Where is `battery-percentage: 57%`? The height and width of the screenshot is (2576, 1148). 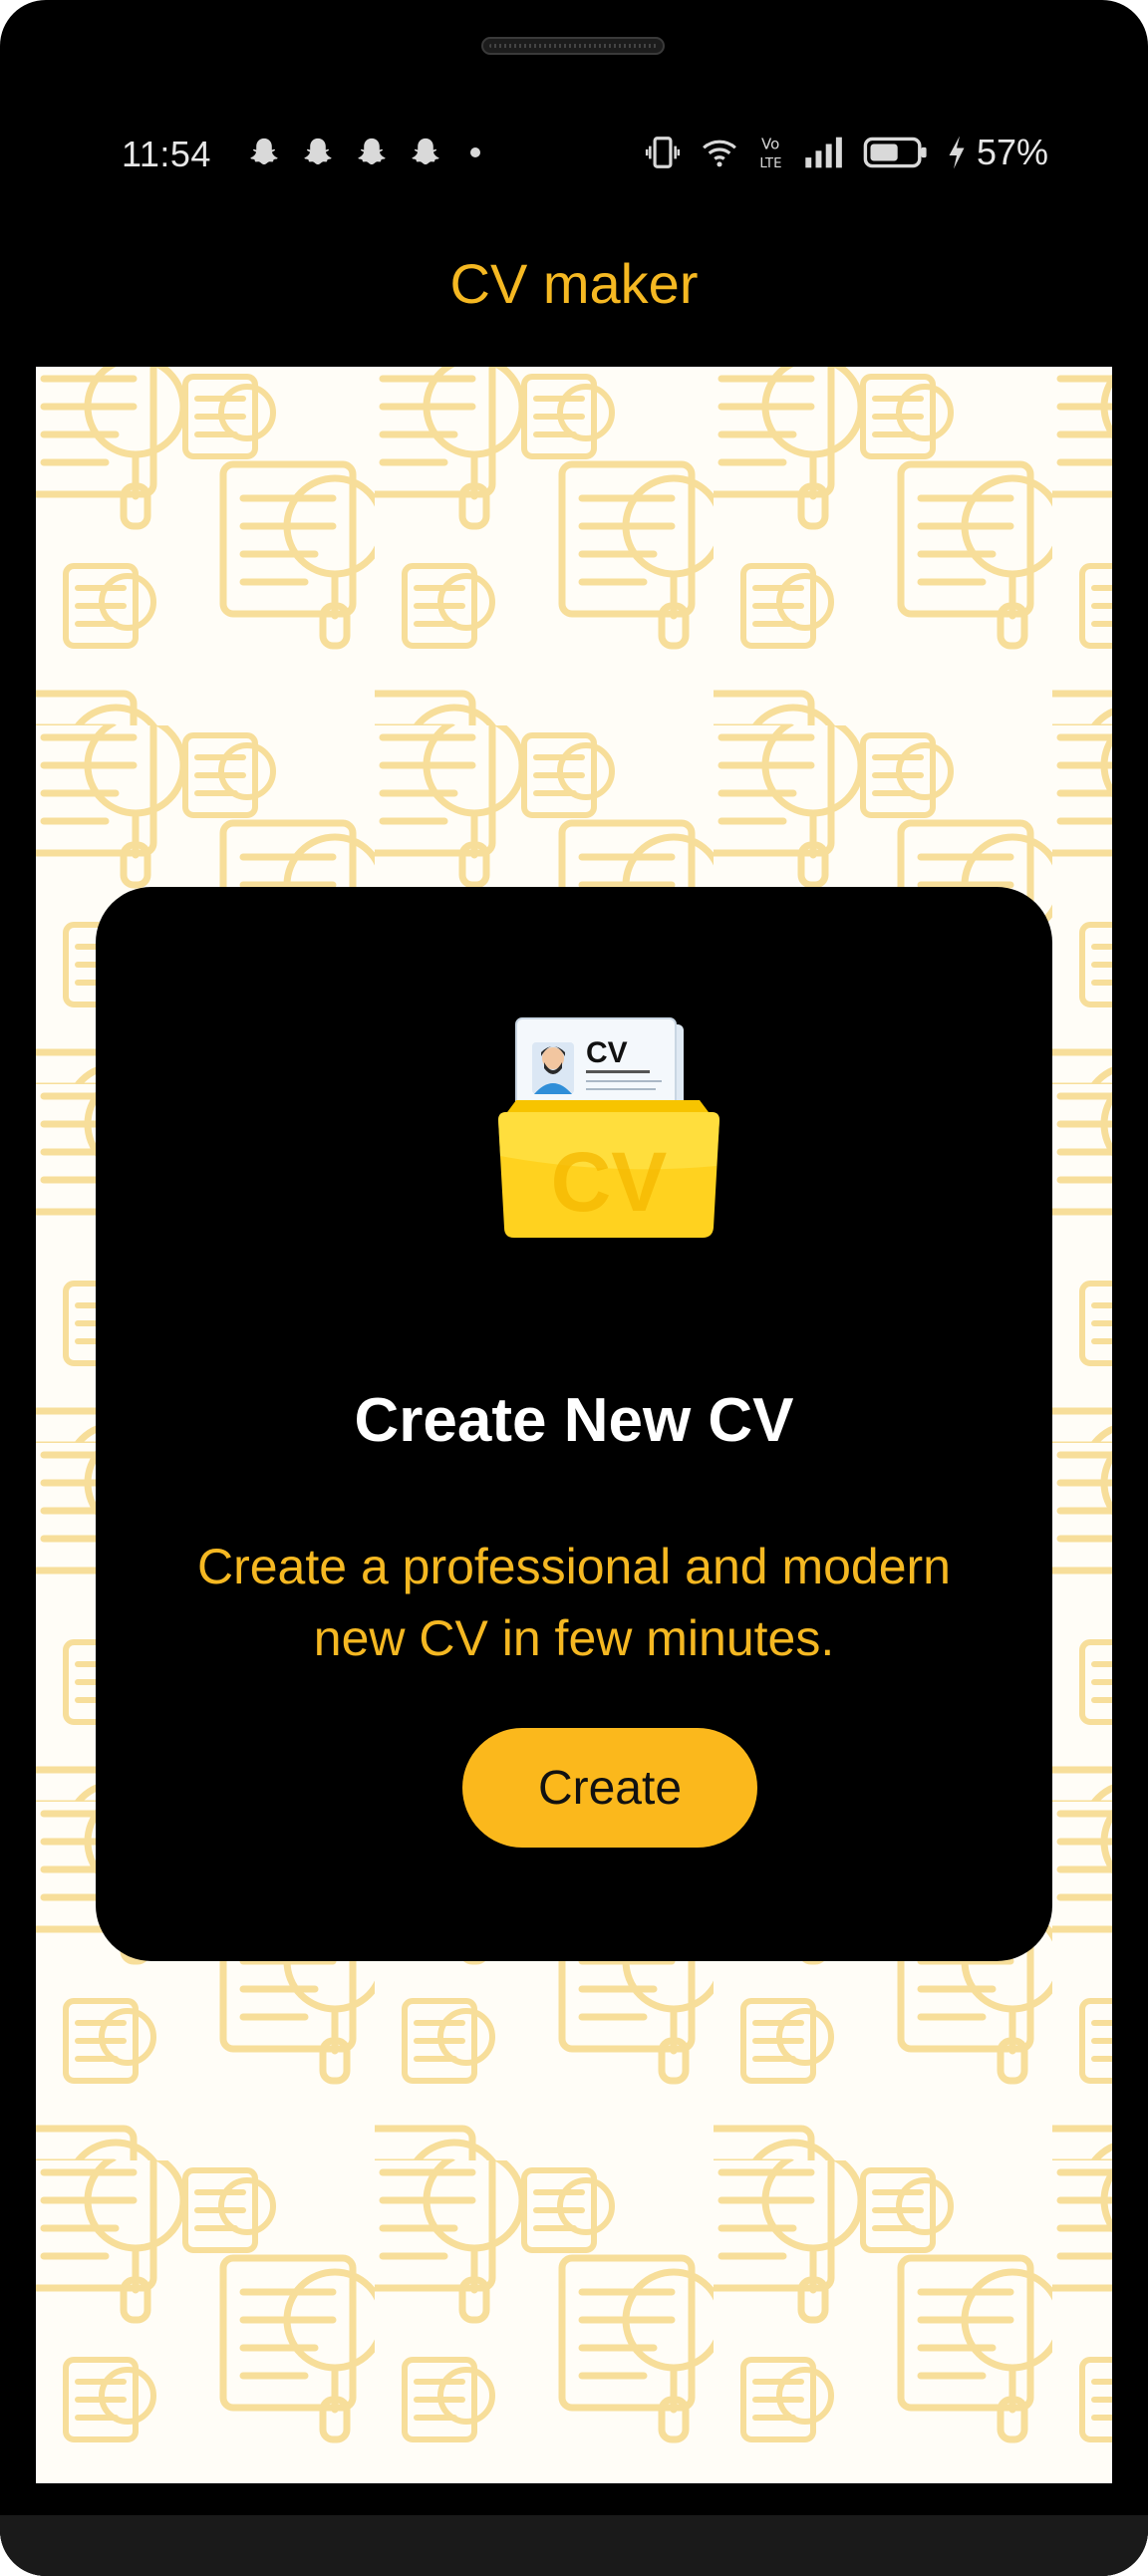
battery-percentage: 57% is located at coordinates (1012, 152).